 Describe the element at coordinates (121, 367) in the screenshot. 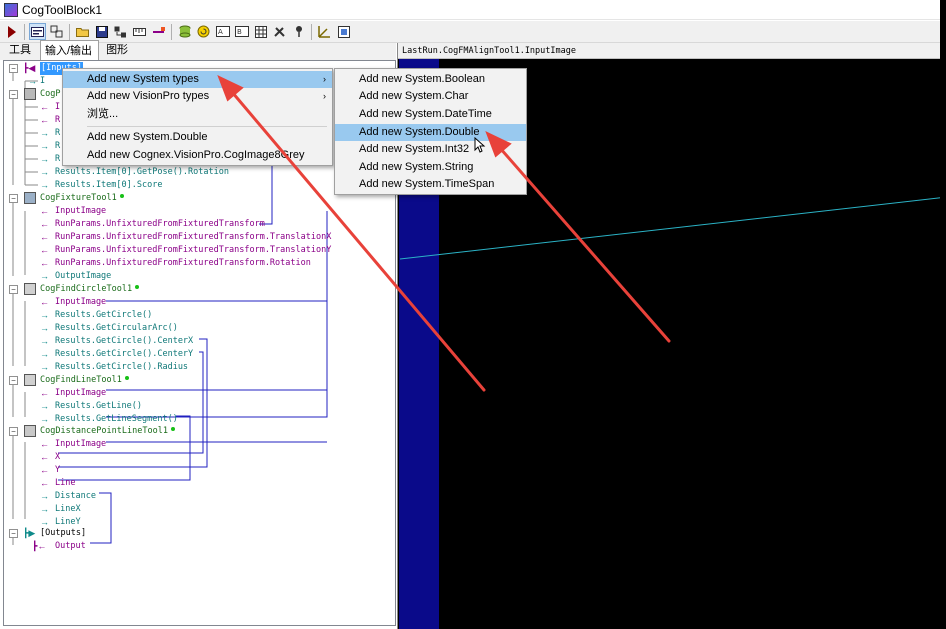

I see `circle-pin: Results.GetCircle().Radius` at that location.